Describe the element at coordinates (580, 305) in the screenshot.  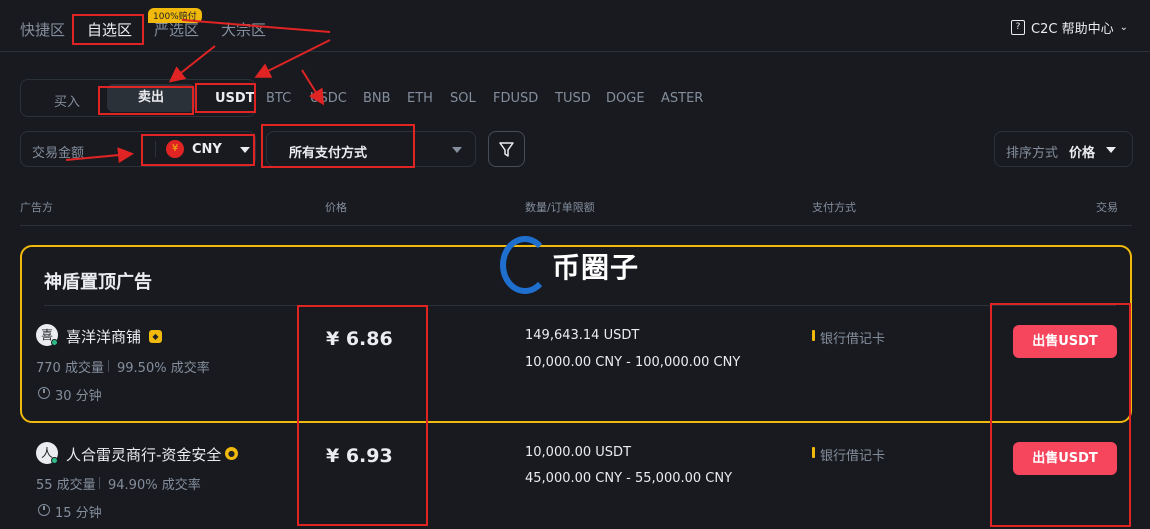
I see `pinned-ad-divider` at that location.